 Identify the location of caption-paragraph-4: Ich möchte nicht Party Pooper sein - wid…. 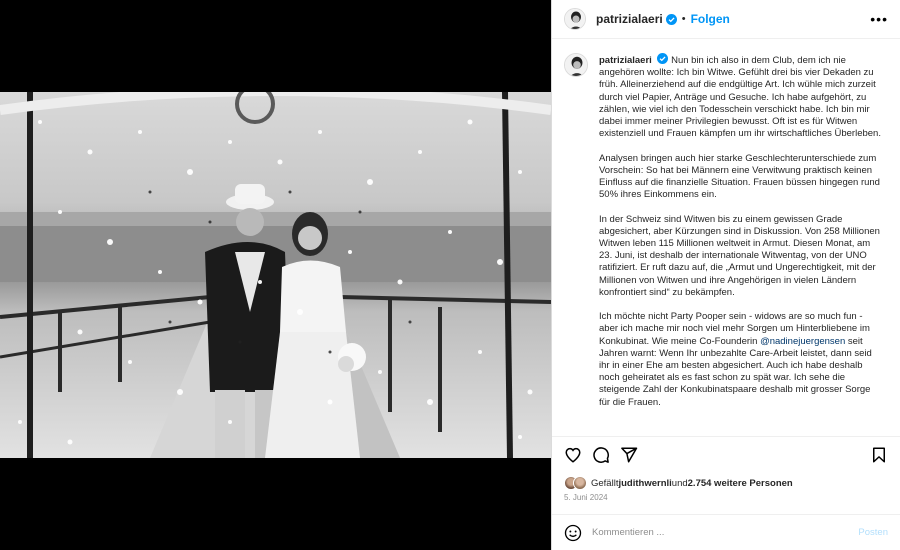
(740, 360).